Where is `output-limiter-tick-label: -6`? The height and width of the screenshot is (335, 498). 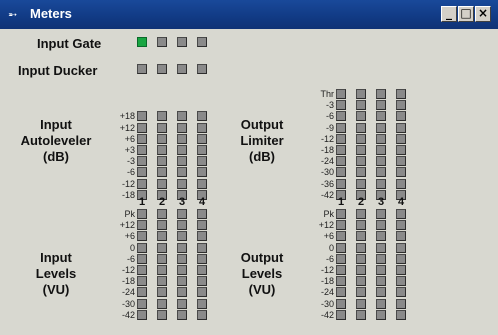 output-limiter-tick-label: -6 is located at coordinates (329, 116).